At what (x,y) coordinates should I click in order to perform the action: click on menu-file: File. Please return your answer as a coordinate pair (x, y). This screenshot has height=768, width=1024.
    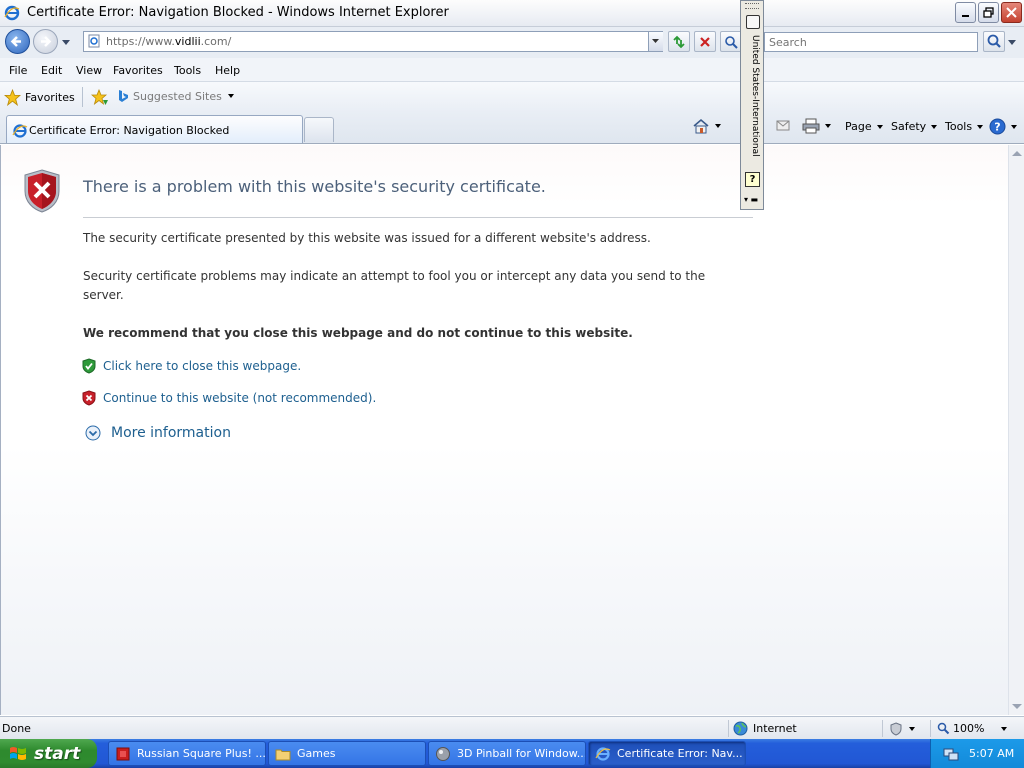
    Looking at the image, I should click on (18, 70).